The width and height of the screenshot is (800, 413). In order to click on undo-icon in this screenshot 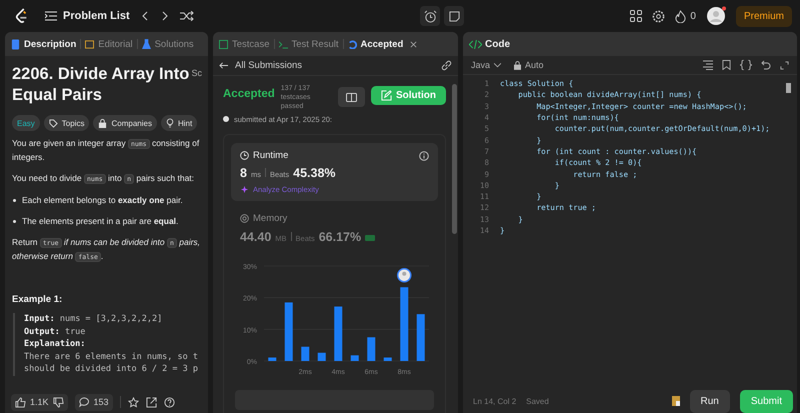, I will do `click(766, 65)`.